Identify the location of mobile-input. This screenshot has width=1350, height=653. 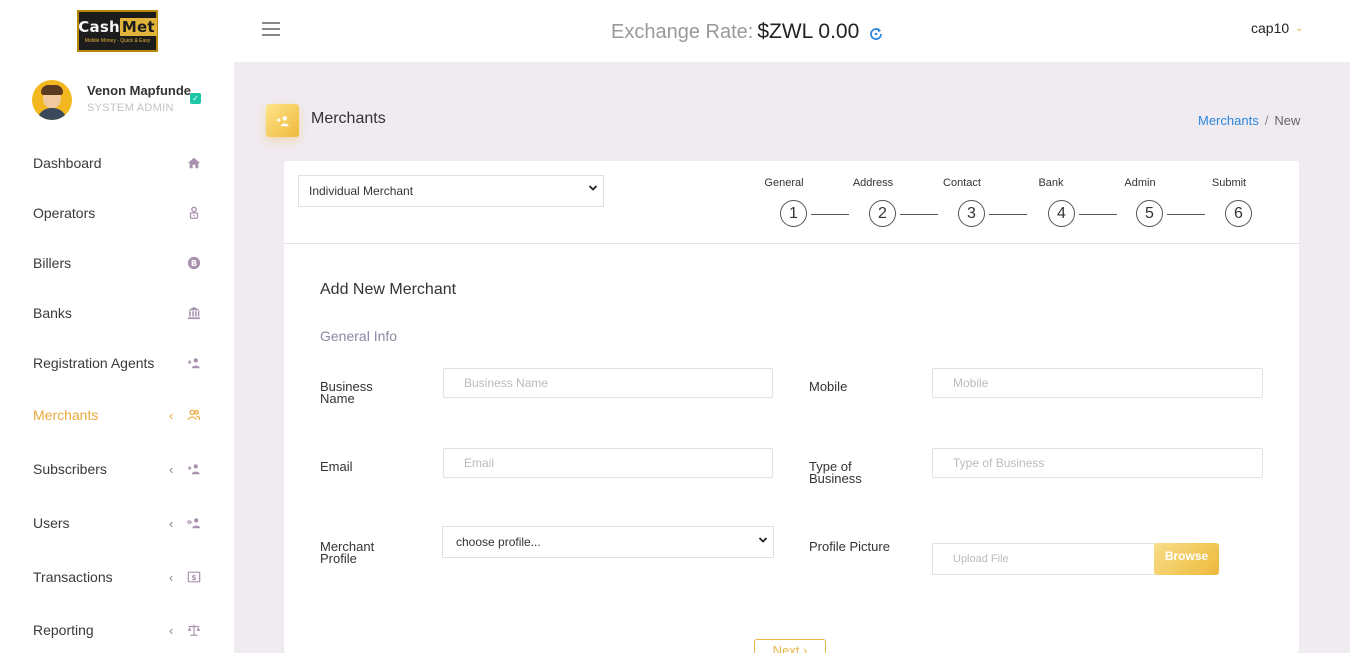
(1097, 383).